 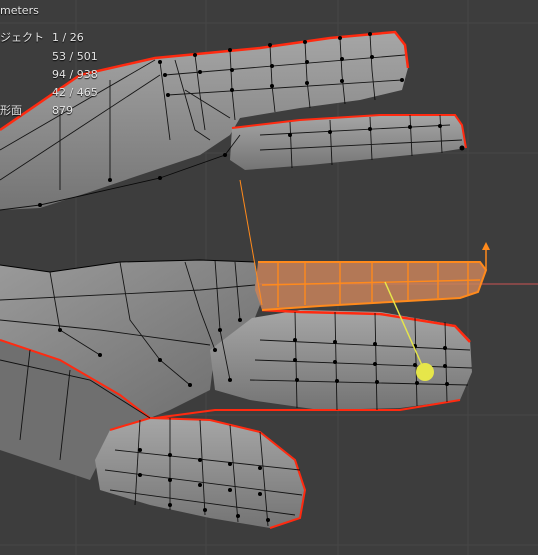 I want to click on middle-finger-top, so click(x=348, y=142).